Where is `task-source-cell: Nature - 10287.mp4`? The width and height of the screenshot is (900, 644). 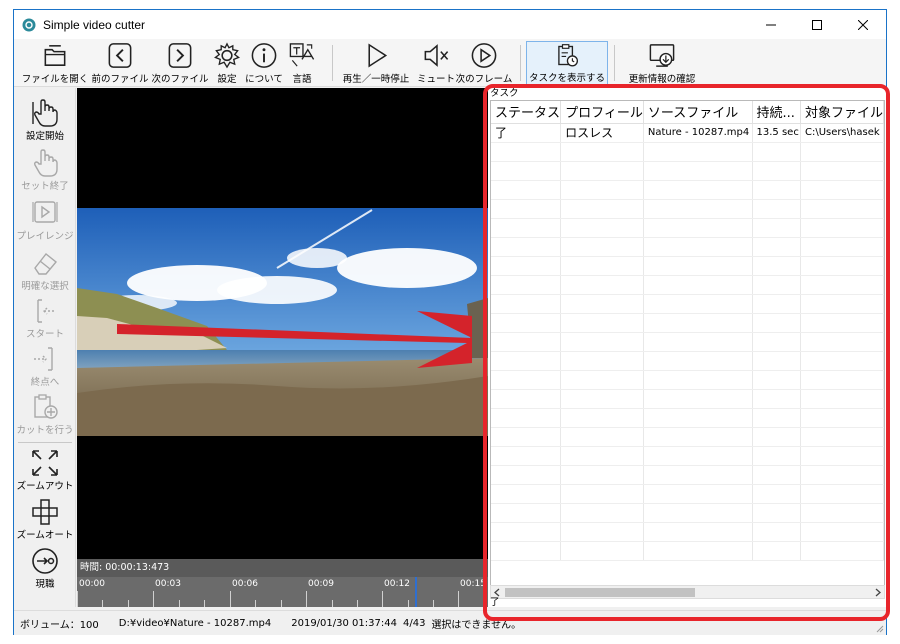
task-source-cell: Nature - 10287.mp4 is located at coordinates (698, 133).